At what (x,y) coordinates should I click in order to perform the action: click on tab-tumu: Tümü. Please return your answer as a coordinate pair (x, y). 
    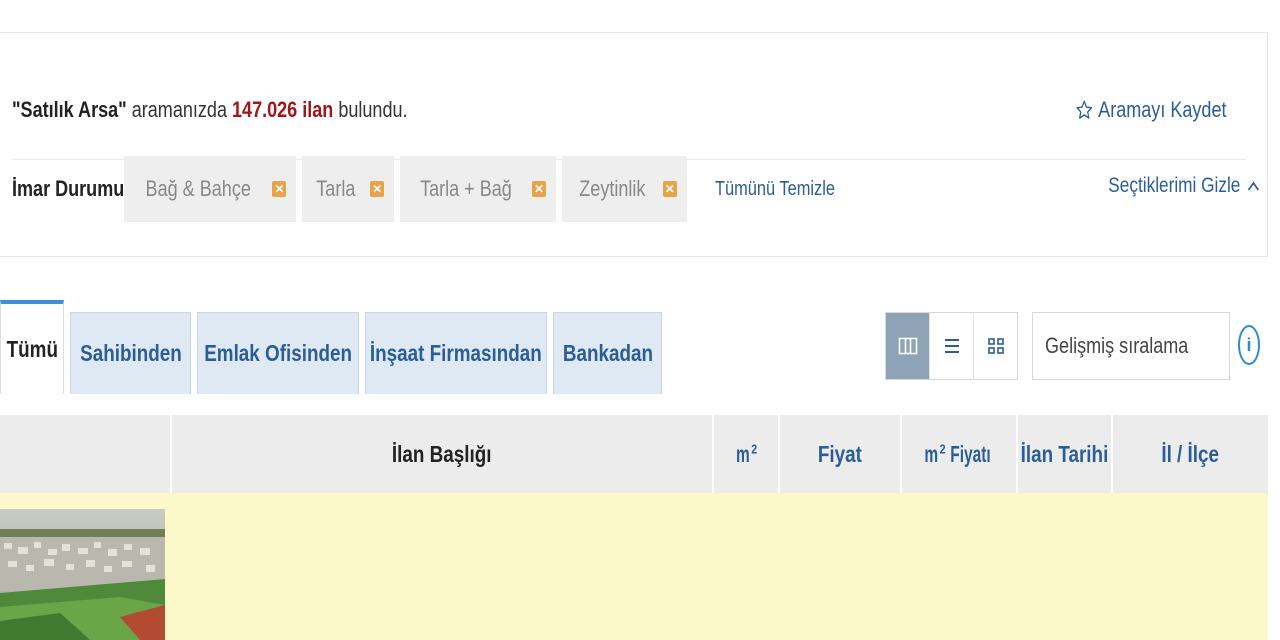
    Looking at the image, I should click on (32, 347).